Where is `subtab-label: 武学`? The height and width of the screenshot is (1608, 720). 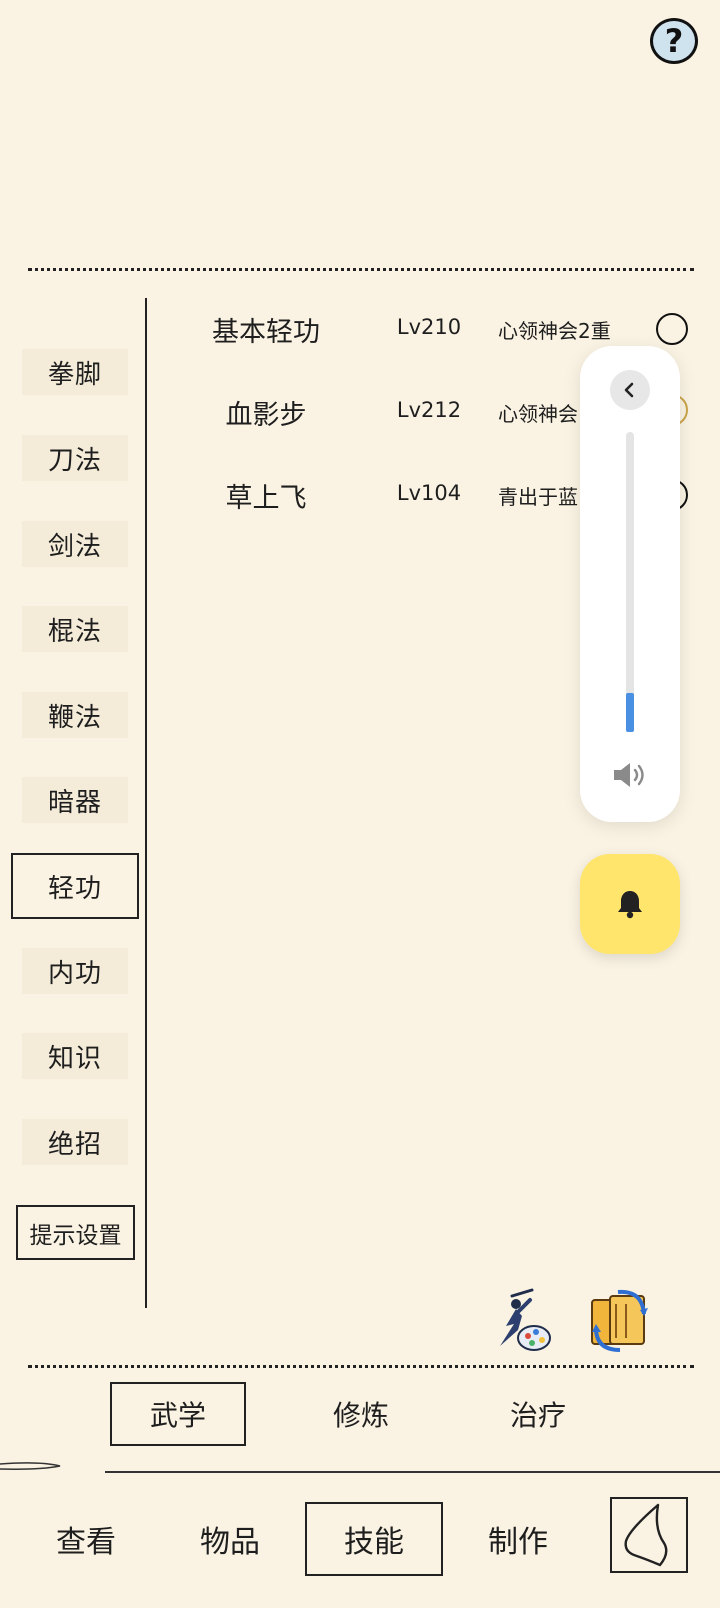
subtab-label: 武学 is located at coordinates (177, 1415).